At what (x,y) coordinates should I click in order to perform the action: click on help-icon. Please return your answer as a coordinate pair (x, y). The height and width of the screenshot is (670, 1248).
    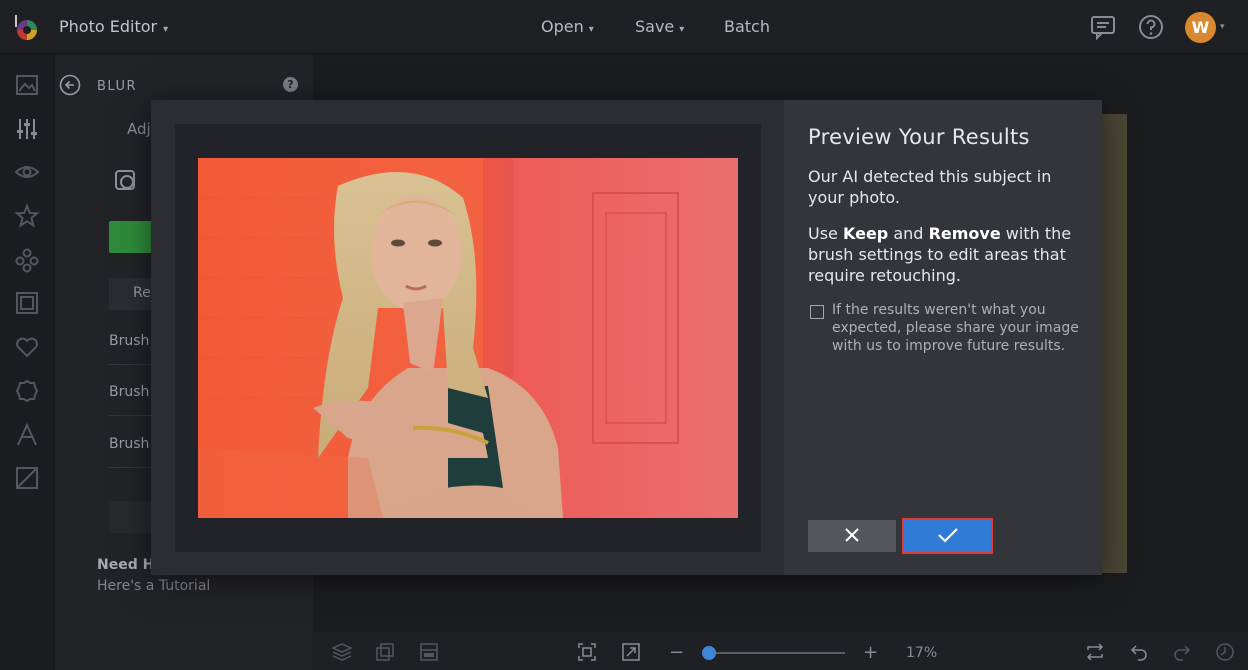
    Looking at the image, I should click on (1151, 27).